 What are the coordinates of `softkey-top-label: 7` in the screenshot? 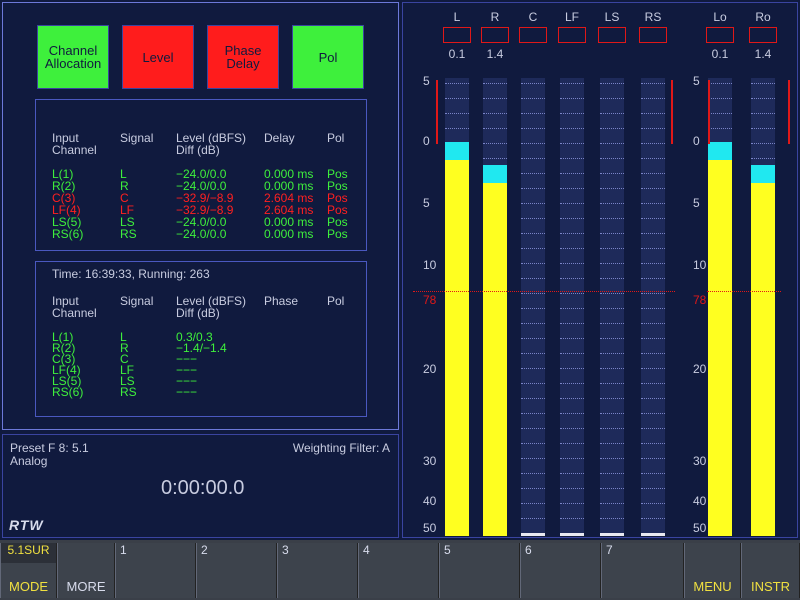 It's located at (609, 550).